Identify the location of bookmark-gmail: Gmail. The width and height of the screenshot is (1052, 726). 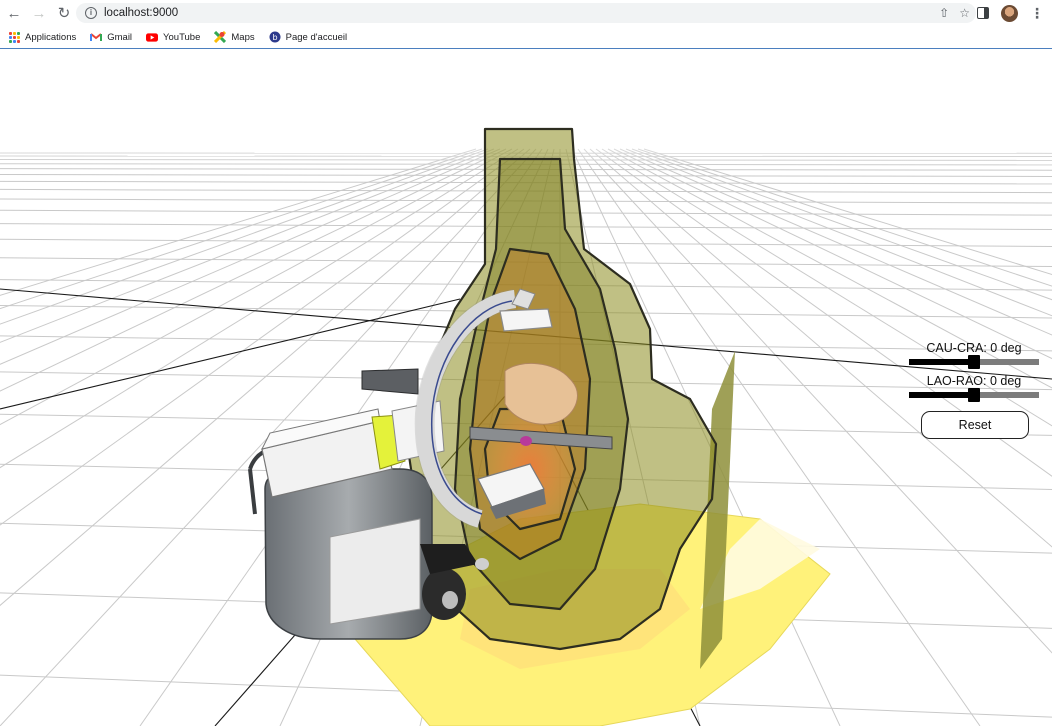
(111, 37).